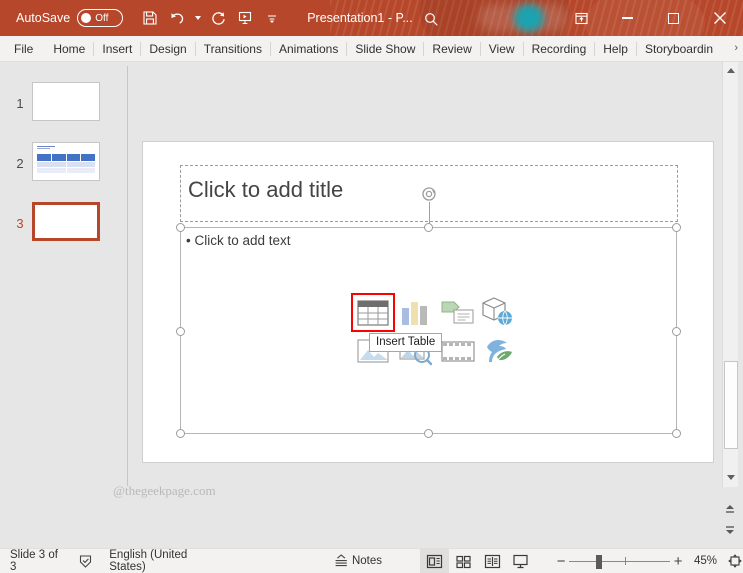 This screenshot has height=573, width=743. What do you see at coordinates (341, 561) in the screenshot?
I see `notes-icon` at bounding box center [341, 561].